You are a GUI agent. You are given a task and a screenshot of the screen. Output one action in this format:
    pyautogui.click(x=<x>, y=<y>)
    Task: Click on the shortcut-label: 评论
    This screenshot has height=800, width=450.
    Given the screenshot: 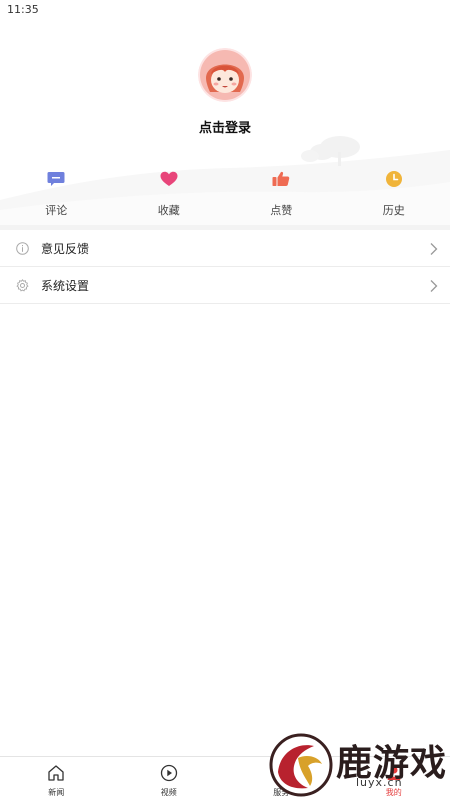 What is the action you would take?
    pyautogui.click(x=56, y=210)
    